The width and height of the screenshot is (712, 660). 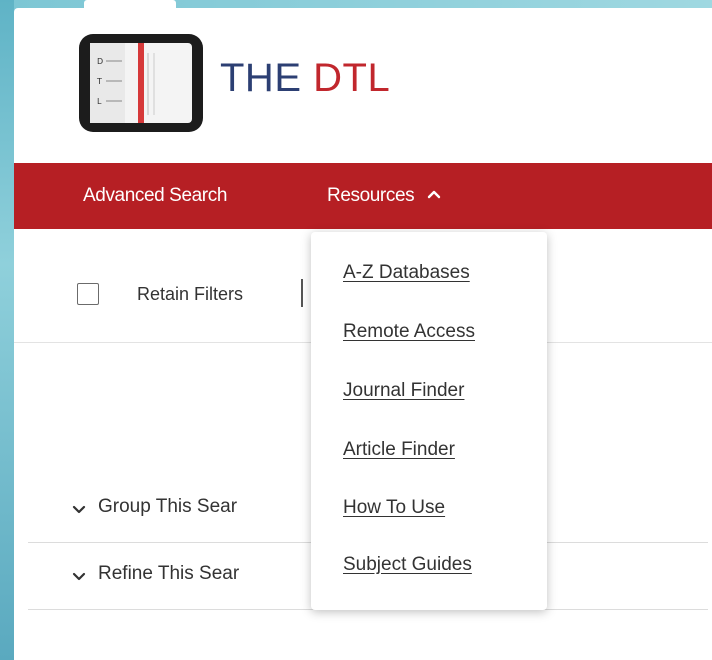 I want to click on menu-item-subject-guides: Subject Guides, so click(x=407, y=565).